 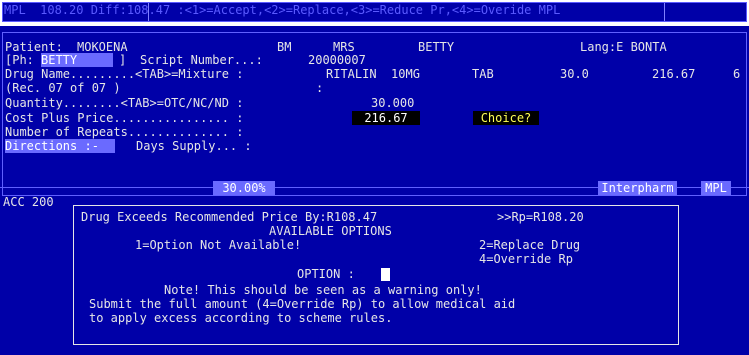 I want to click on cost-price-label: Cost Plus Price................ :, so click(x=124, y=118).